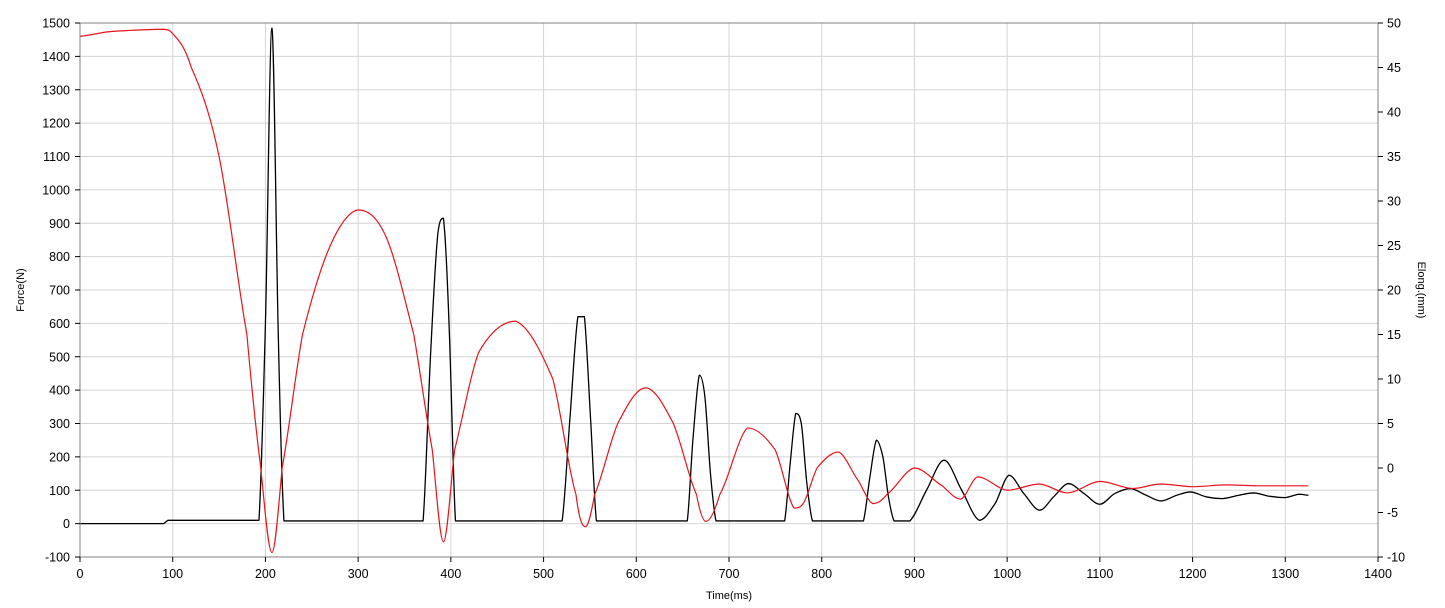  Describe the element at coordinates (56, 24) in the screenshot. I see `left-y-tick-label: 1500` at that location.